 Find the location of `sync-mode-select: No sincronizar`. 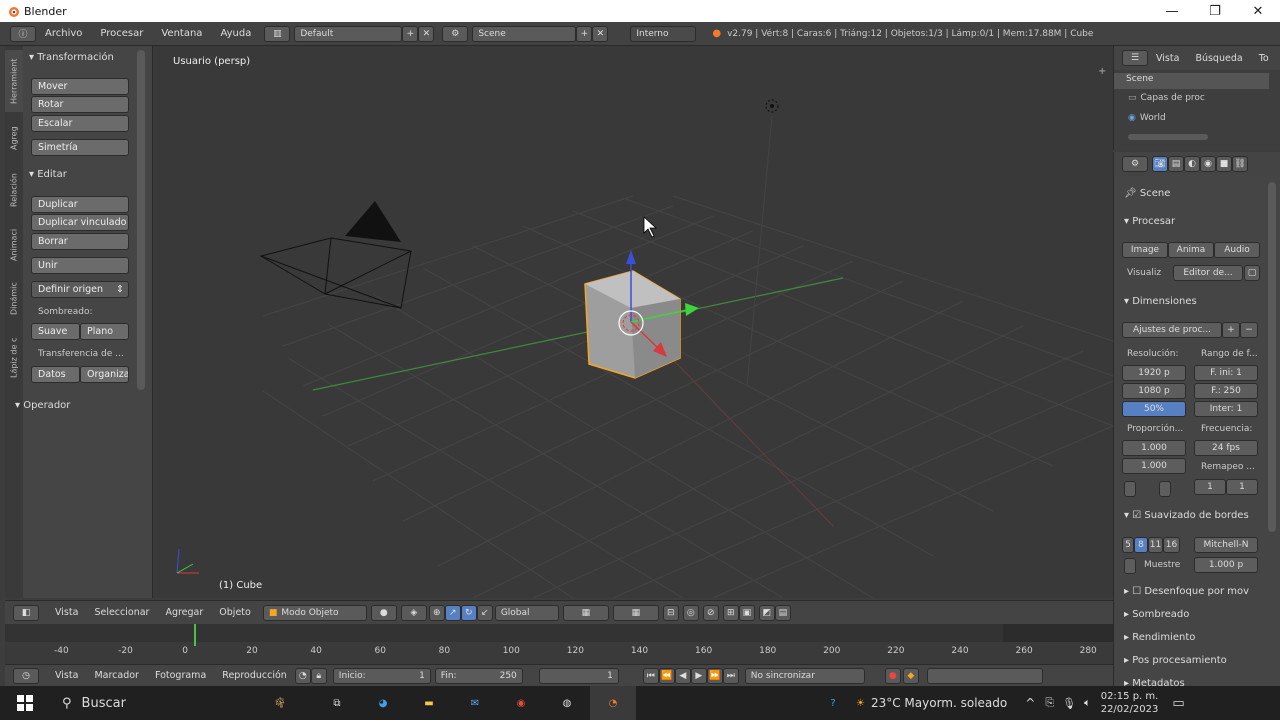

sync-mode-select: No sincronizar is located at coordinates (804, 675).